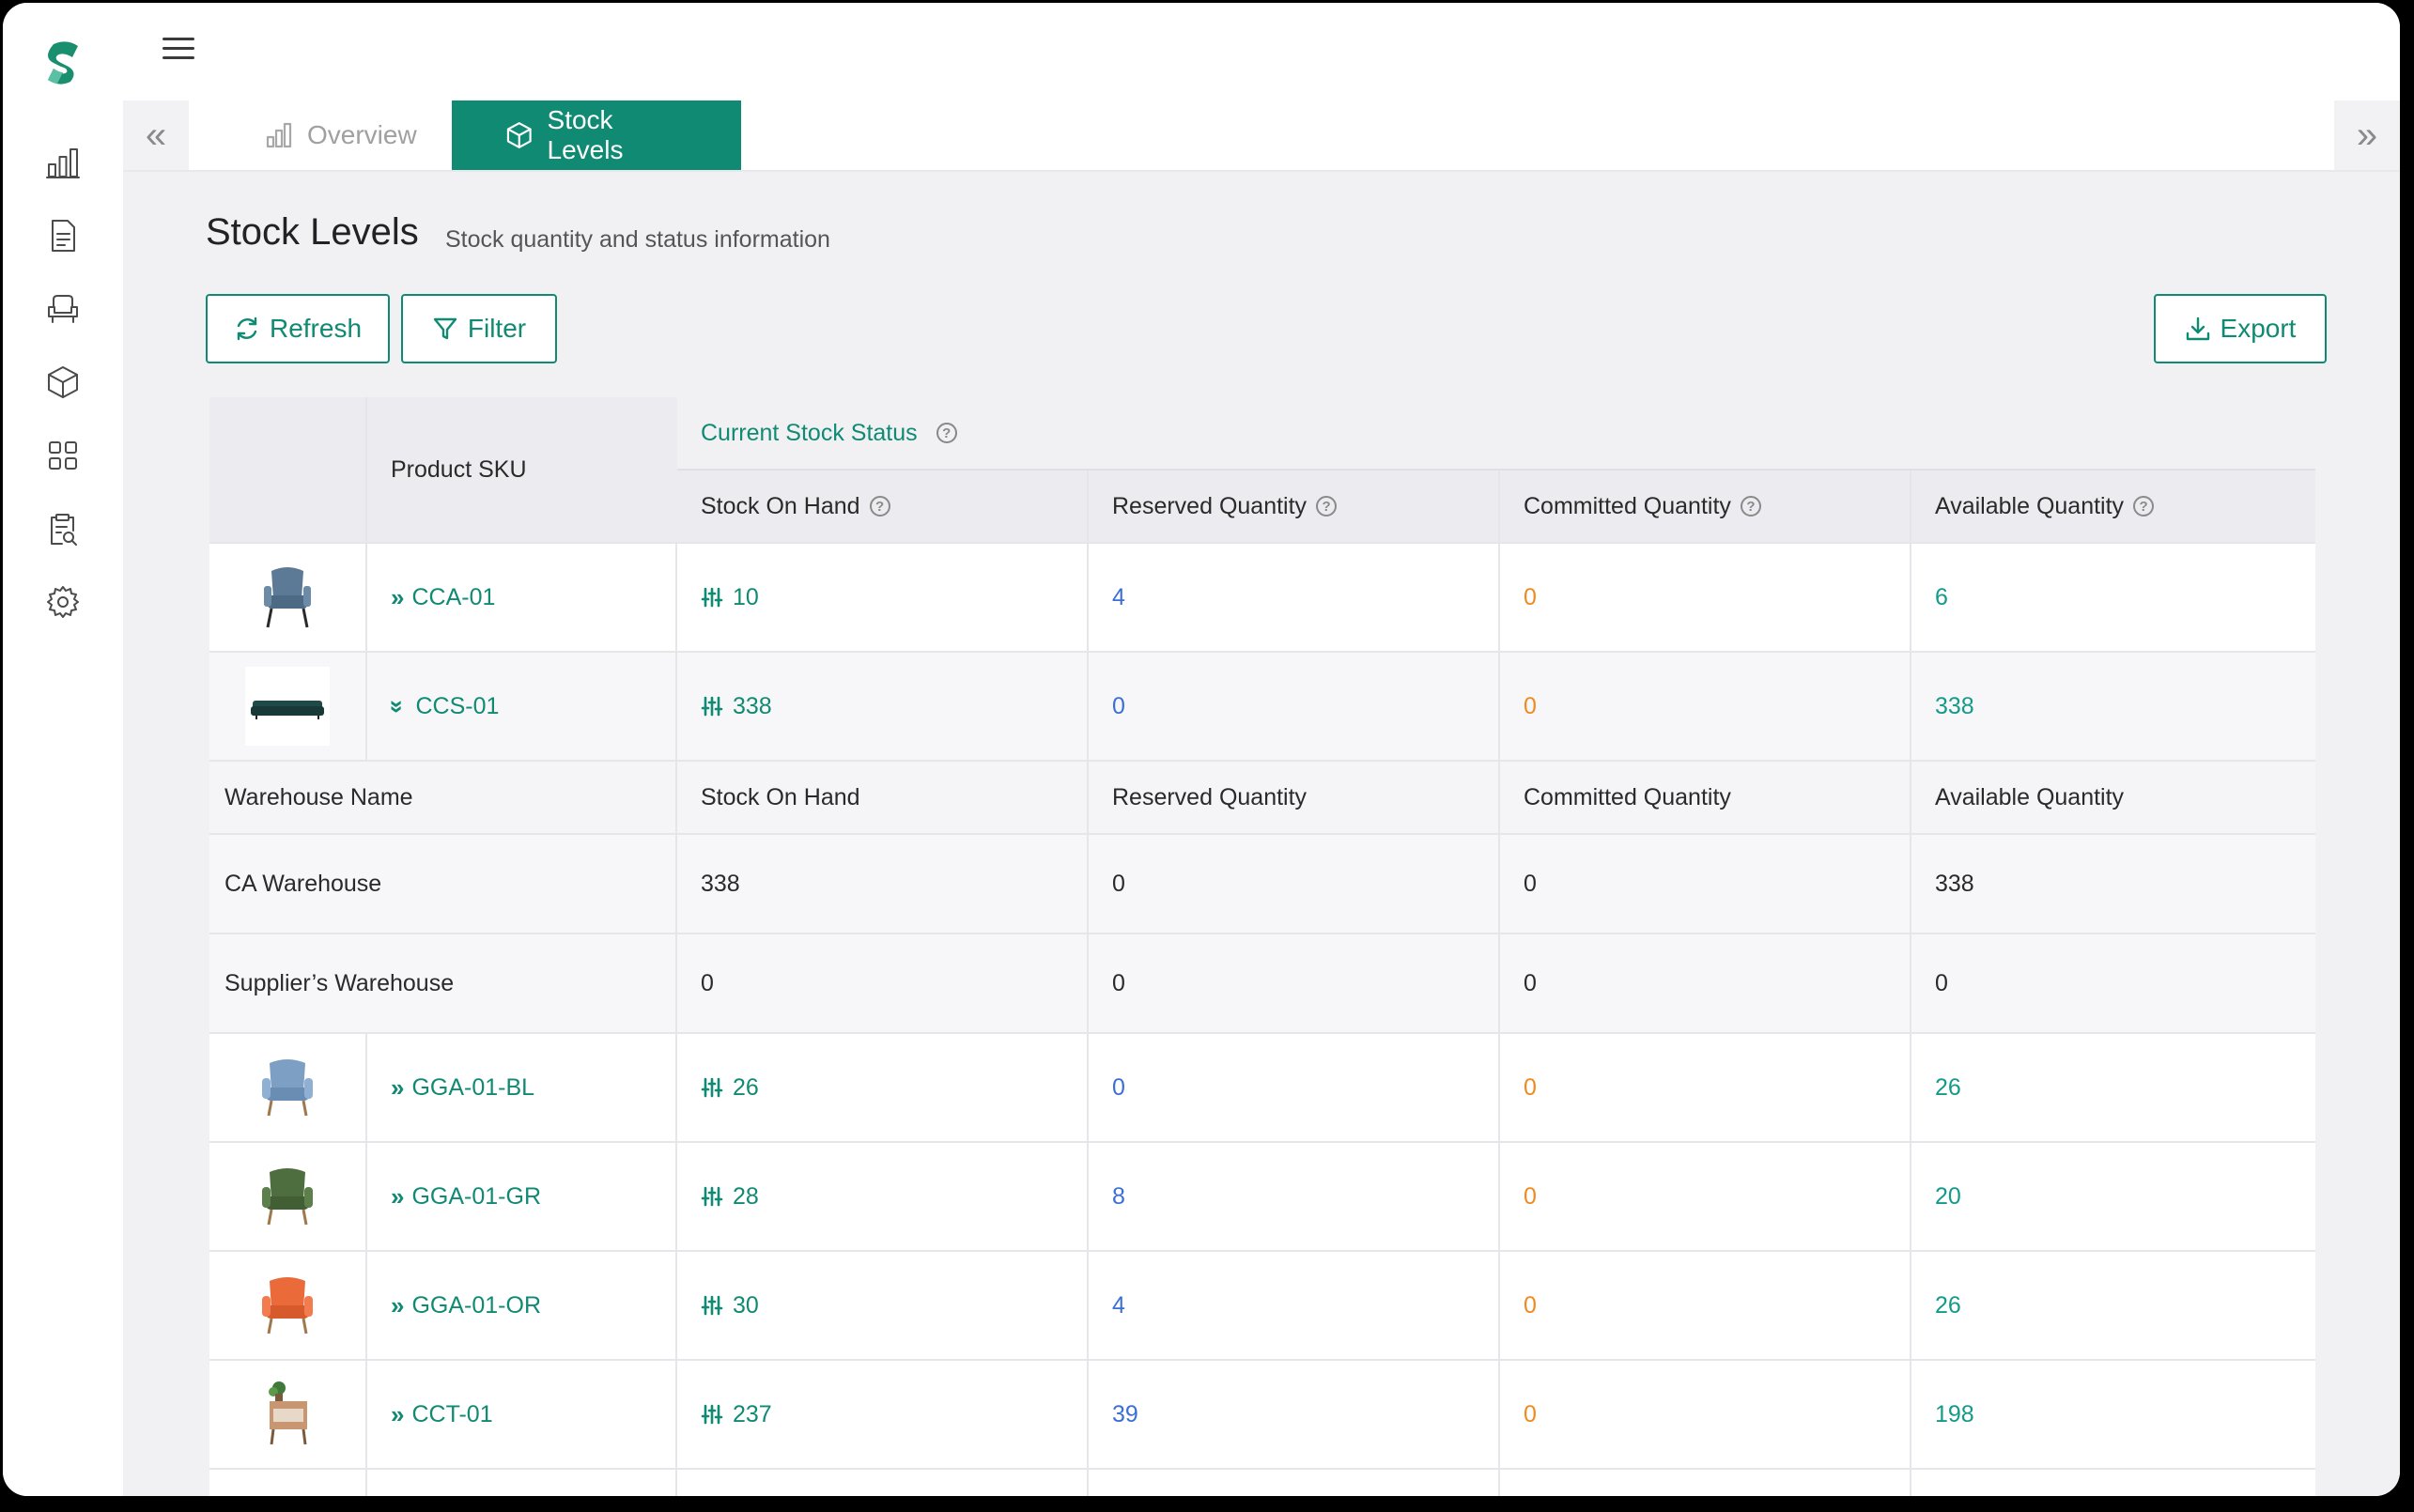 The height and width of the screenshot is (1512, 2414). Describe the element at coordinates (63, 382) in the screenshot. I see `package-icon` at that location.